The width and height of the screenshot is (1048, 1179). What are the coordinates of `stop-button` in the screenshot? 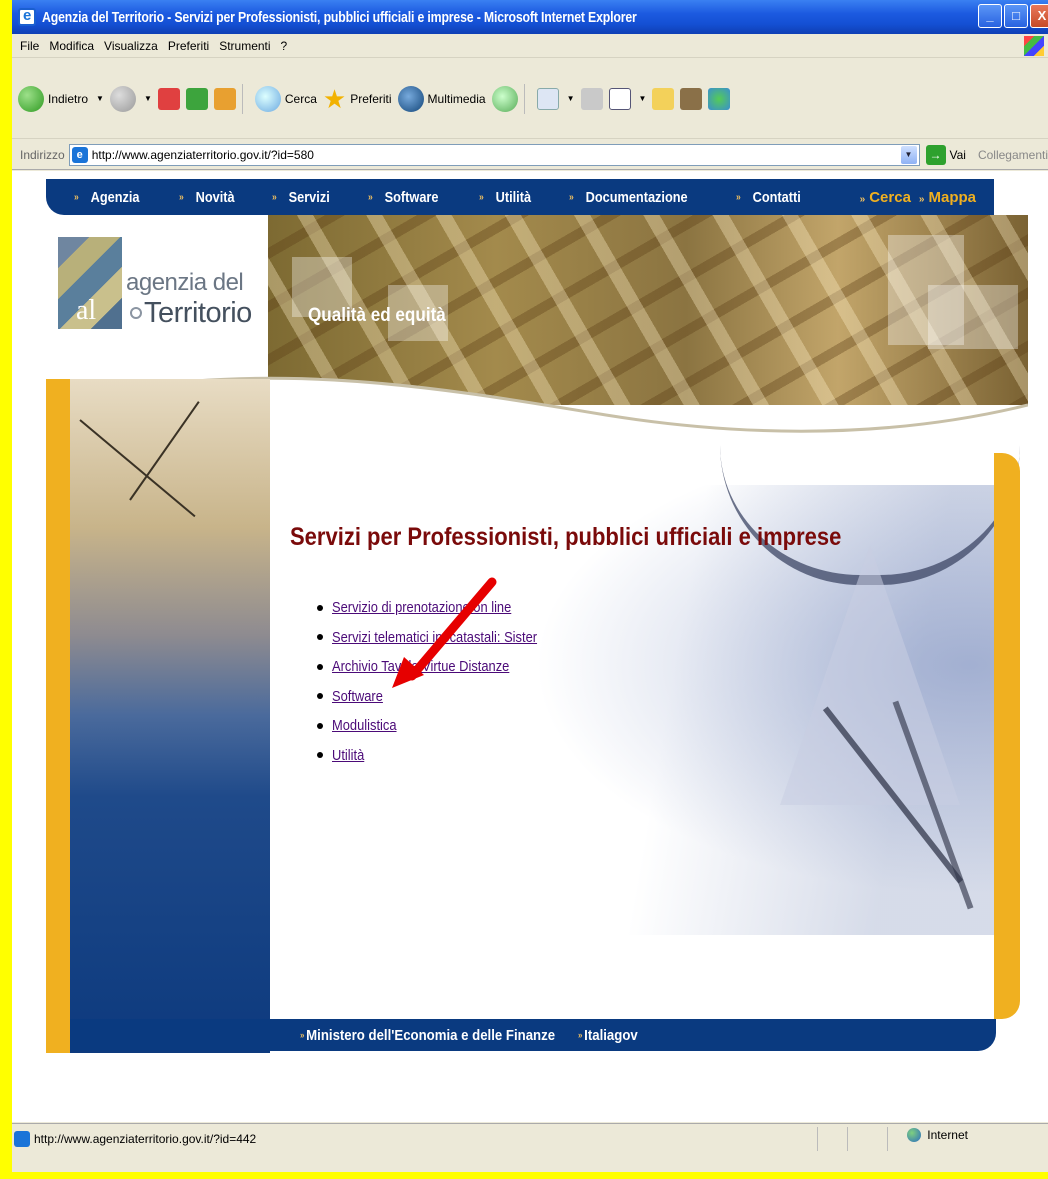 It's located at (168, 98).